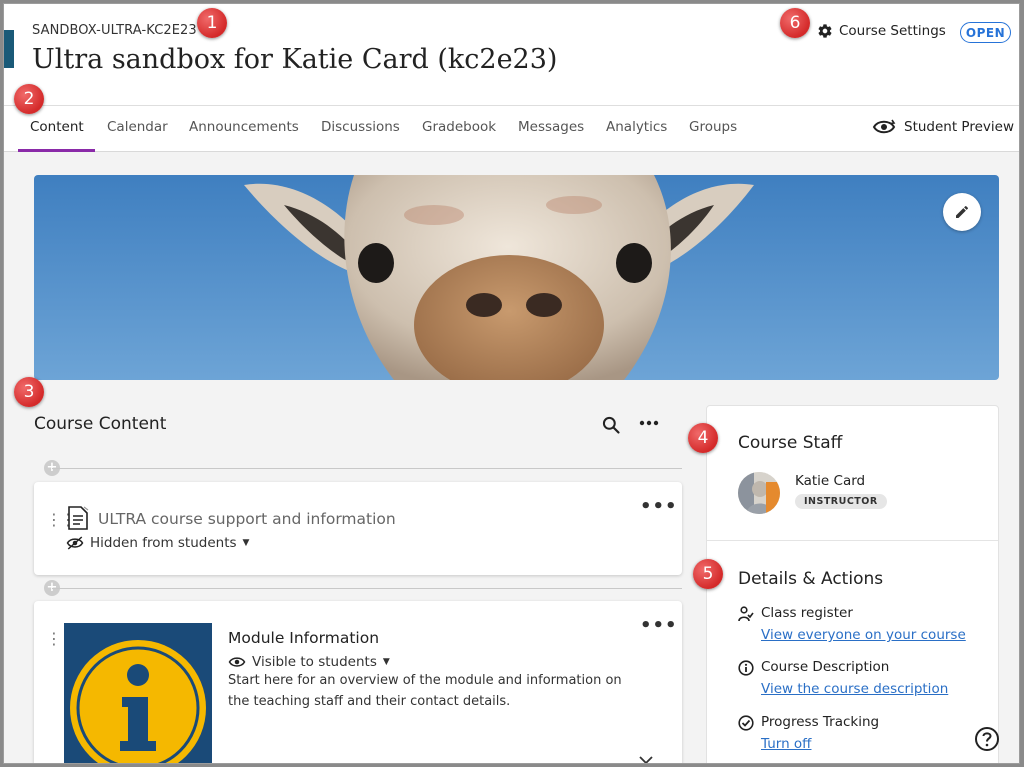  What do you see at coordinates (137, 127) in the screenshot?
I see `tab-calendar: Calendar` at bounding box center [137, 127].